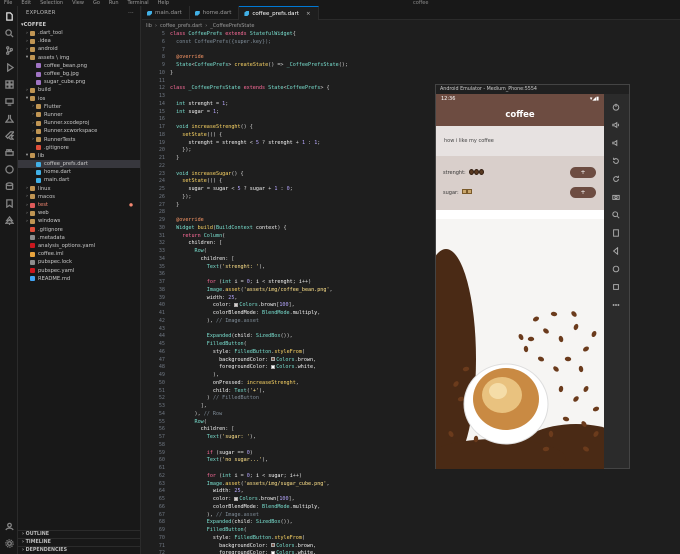  I want to click on volume-up-icon, so click(616, 125).